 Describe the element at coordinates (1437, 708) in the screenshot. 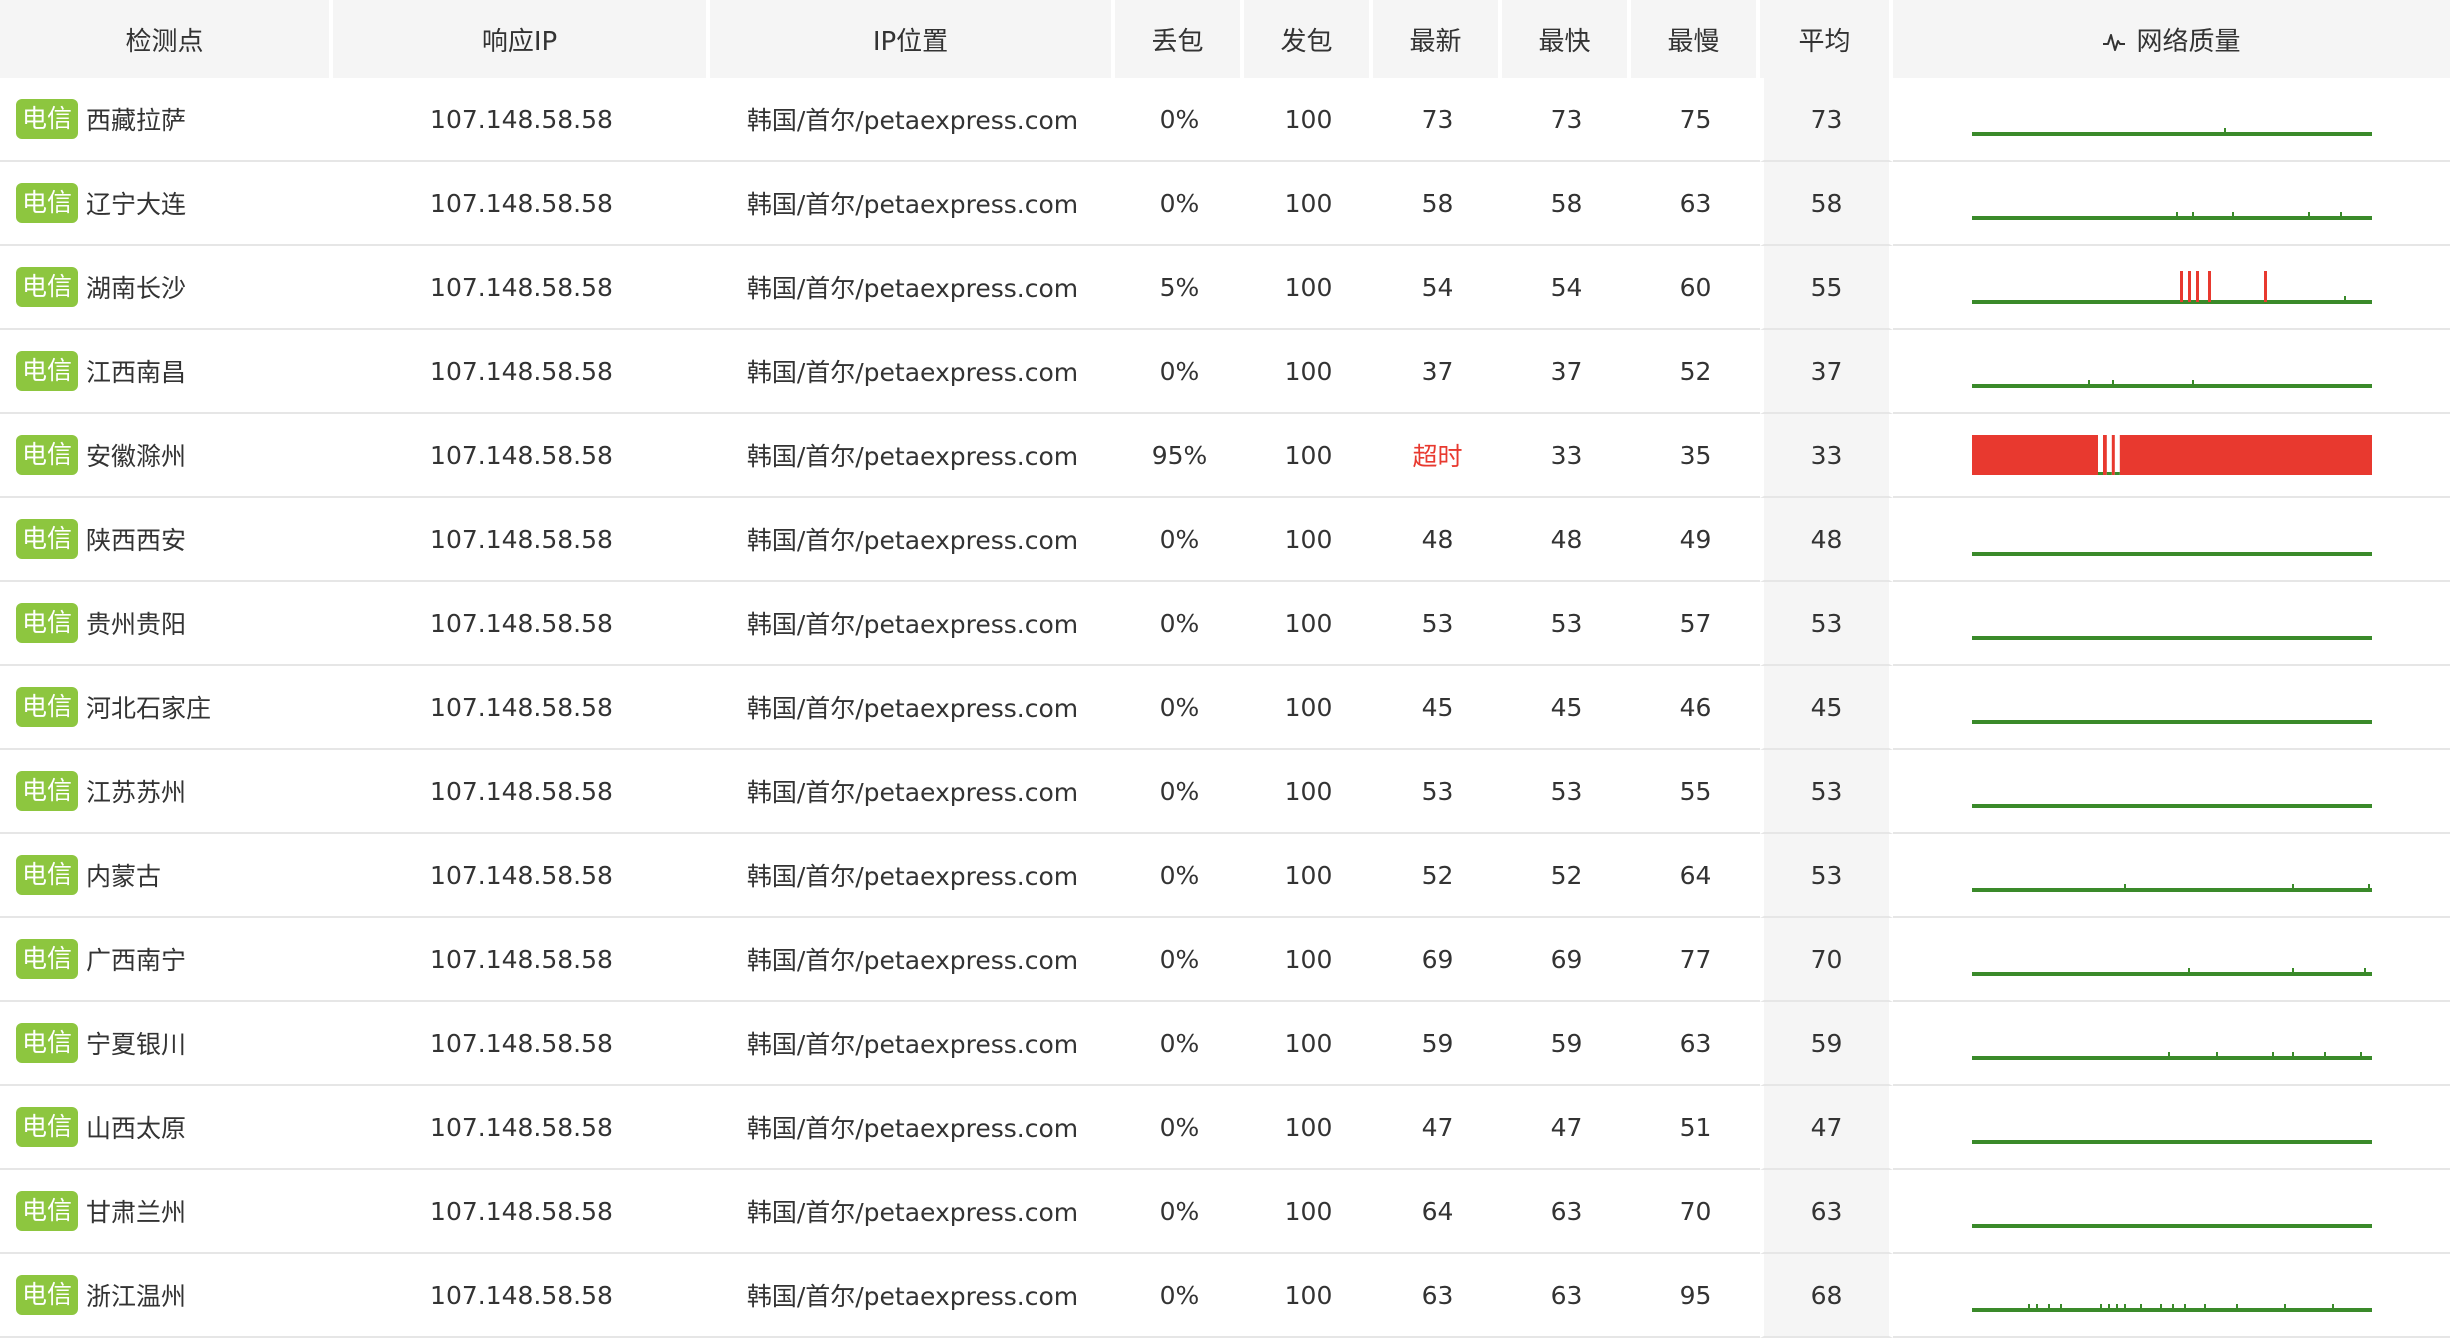

I see `cell-latest: 45` at that location.